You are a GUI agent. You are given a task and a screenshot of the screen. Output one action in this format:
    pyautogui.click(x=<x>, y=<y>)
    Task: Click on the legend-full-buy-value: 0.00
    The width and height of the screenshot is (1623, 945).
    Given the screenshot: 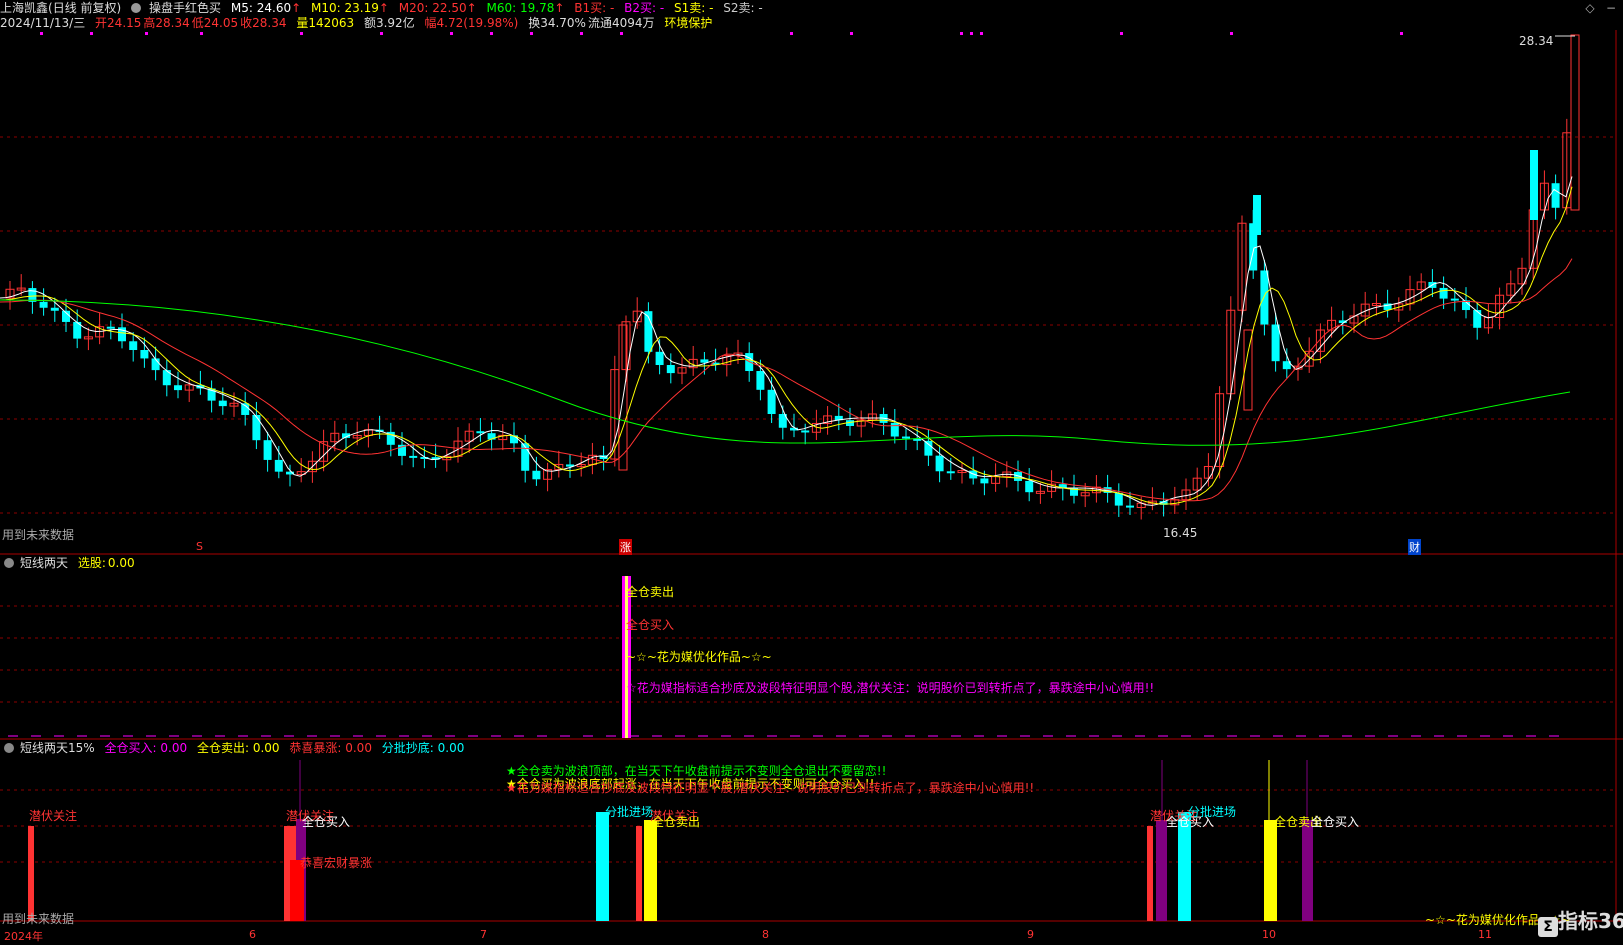 What is the action you would take?
    pyautogui.click(x=174, y=748)
    